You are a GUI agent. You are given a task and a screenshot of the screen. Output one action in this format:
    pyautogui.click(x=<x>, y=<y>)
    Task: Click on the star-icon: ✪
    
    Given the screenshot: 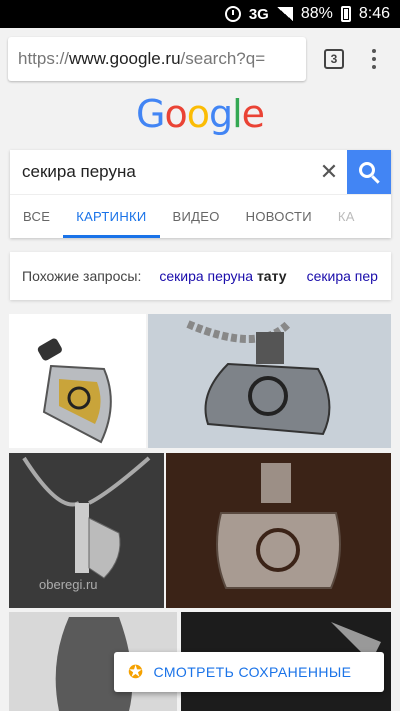 What is the action you would take?
    pyautogui.click(x=136, y=671)
    